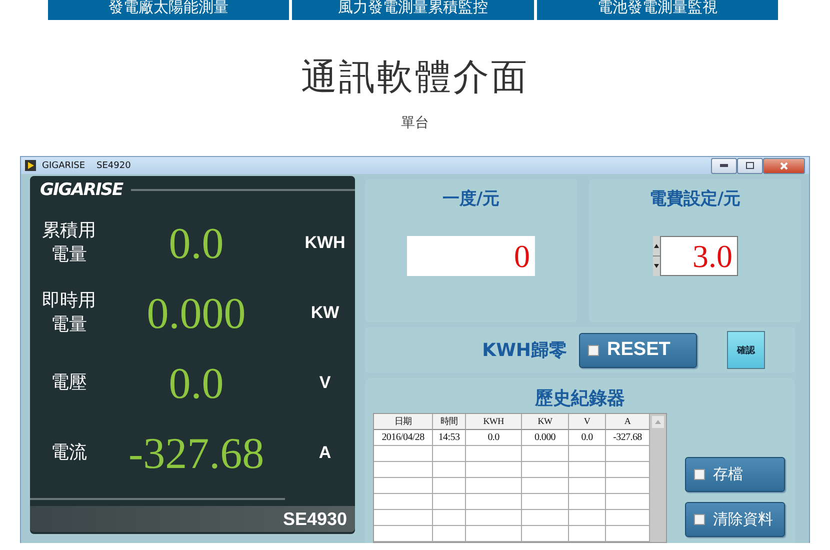 The width and height of the screenshot is (830, 550). Describe the element at coordinates (69, 453) in the screenshot. I see `reading-label: 電流` at that location.